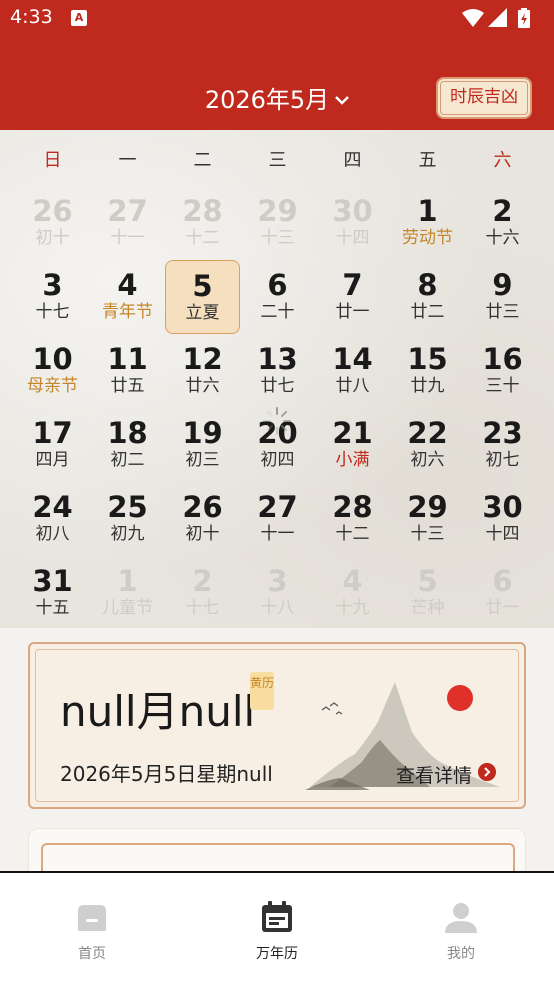 The height and width of the screenshot is (984, 554). Describe the element at coordinates (127, 445) in the screenshot. I see `calendar-day: 18 初二` at that location.